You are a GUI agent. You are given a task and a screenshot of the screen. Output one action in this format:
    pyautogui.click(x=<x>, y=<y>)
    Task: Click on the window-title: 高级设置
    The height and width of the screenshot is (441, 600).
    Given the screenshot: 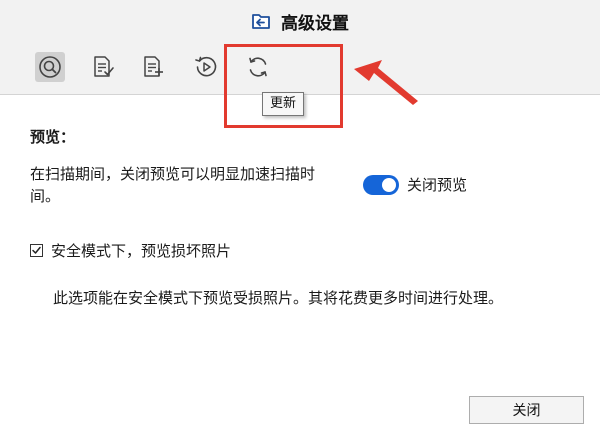 What is the action you would take?
    pyautogui.click(x=315, y=23)
    